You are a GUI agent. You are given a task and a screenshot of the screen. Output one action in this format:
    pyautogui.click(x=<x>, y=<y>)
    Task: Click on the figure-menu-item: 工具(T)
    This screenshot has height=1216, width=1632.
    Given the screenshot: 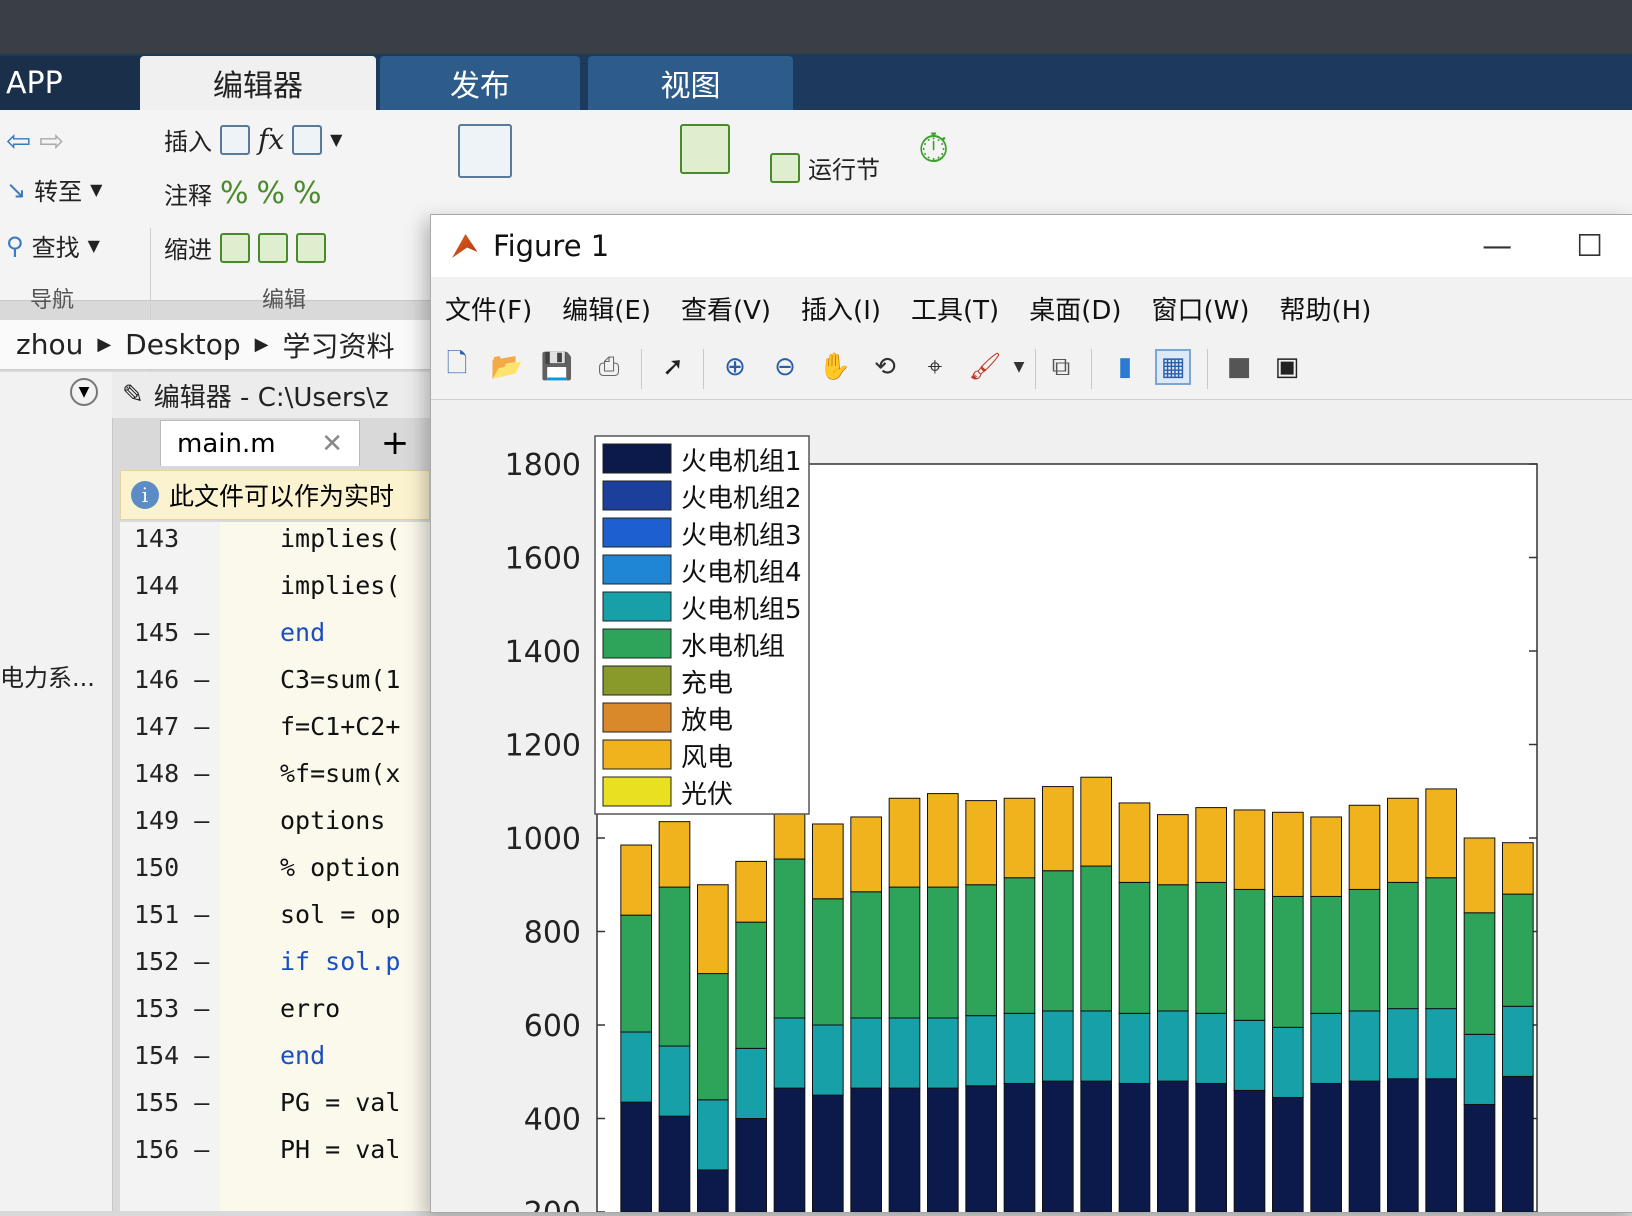 What is the action you would take?
    pyautogui.click(x=955, y=308)
    